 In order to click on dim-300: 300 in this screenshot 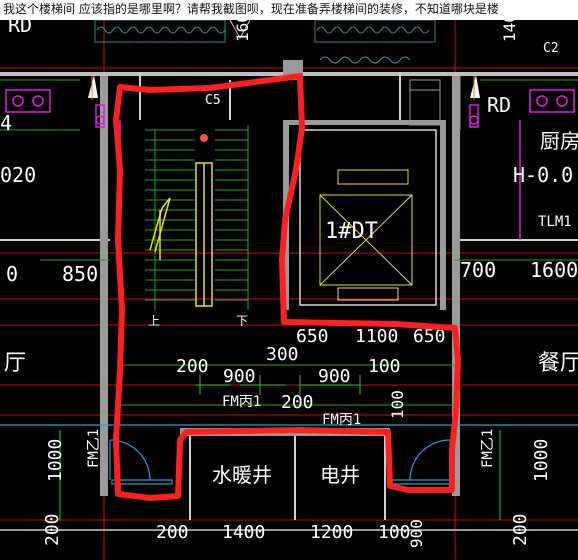, I will do `click(282, 354)`.